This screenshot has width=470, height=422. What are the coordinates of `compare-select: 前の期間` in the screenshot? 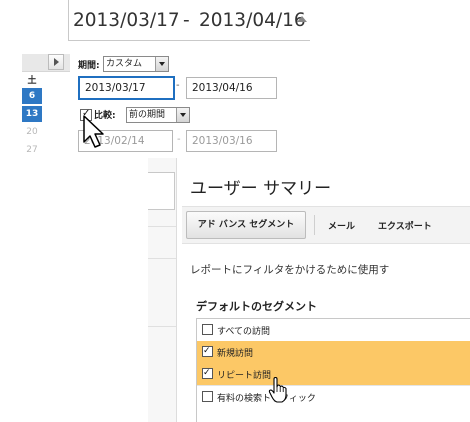 It's located at (158, 115).